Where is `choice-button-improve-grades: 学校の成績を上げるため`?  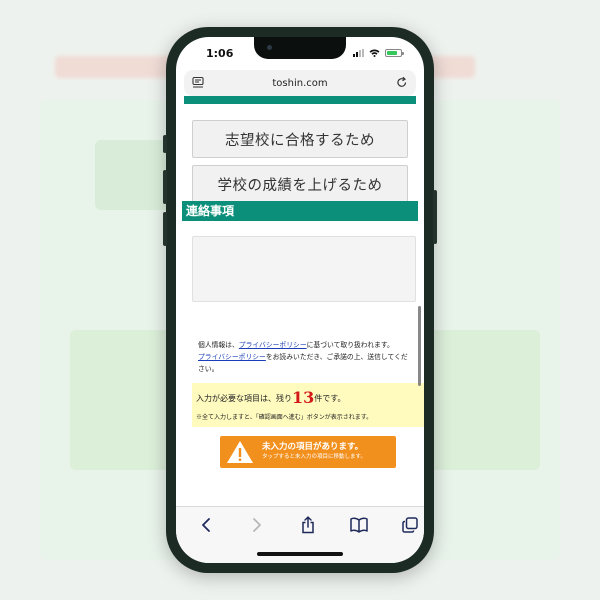 choice-button-improve-grades: 学校の成績を上げるため is located at coordinates (300, 184).